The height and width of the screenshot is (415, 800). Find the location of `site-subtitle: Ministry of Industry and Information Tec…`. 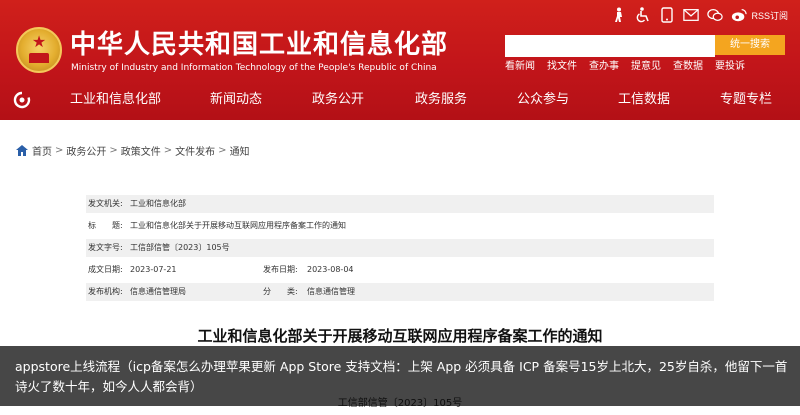

site-subtitle: Ministry of Industry and Information Tec… is located at coordinates (254, 68).